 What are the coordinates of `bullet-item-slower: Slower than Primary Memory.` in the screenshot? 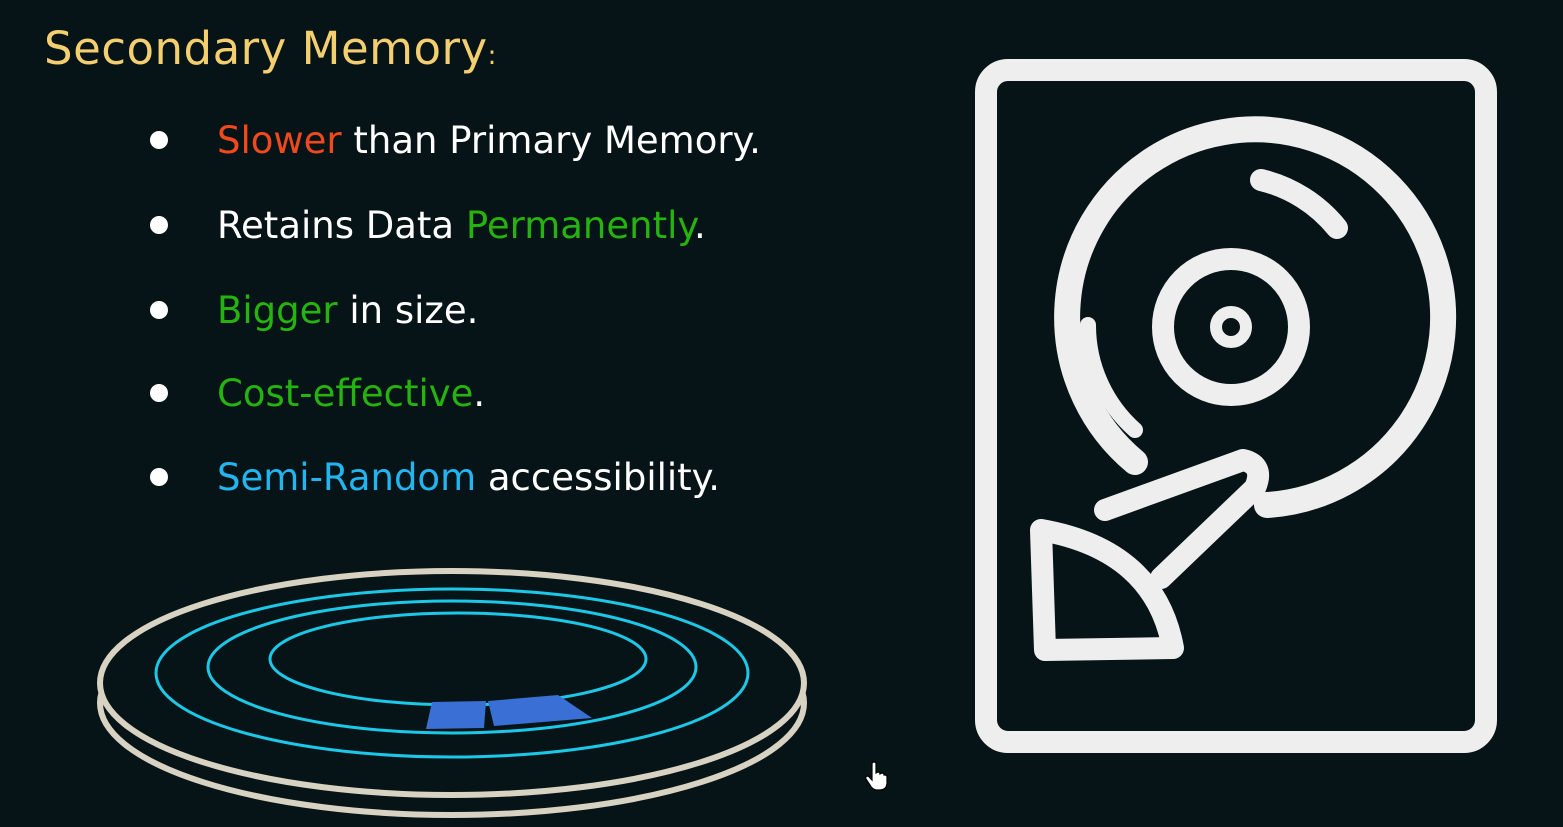 It's located at (455, 140).